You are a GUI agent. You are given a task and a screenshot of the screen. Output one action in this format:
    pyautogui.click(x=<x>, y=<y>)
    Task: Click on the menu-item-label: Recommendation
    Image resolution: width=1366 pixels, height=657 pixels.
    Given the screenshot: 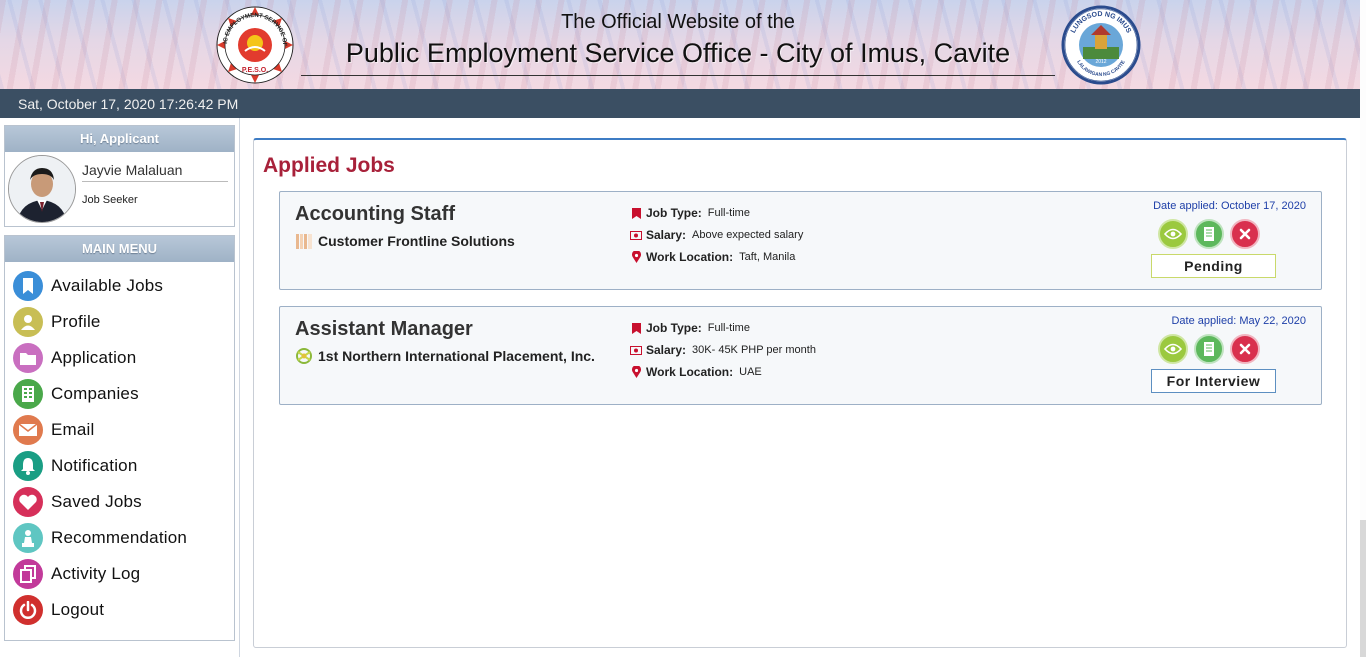 What is the action you would take?
    pyautogui.click(x=119, y=537)
    